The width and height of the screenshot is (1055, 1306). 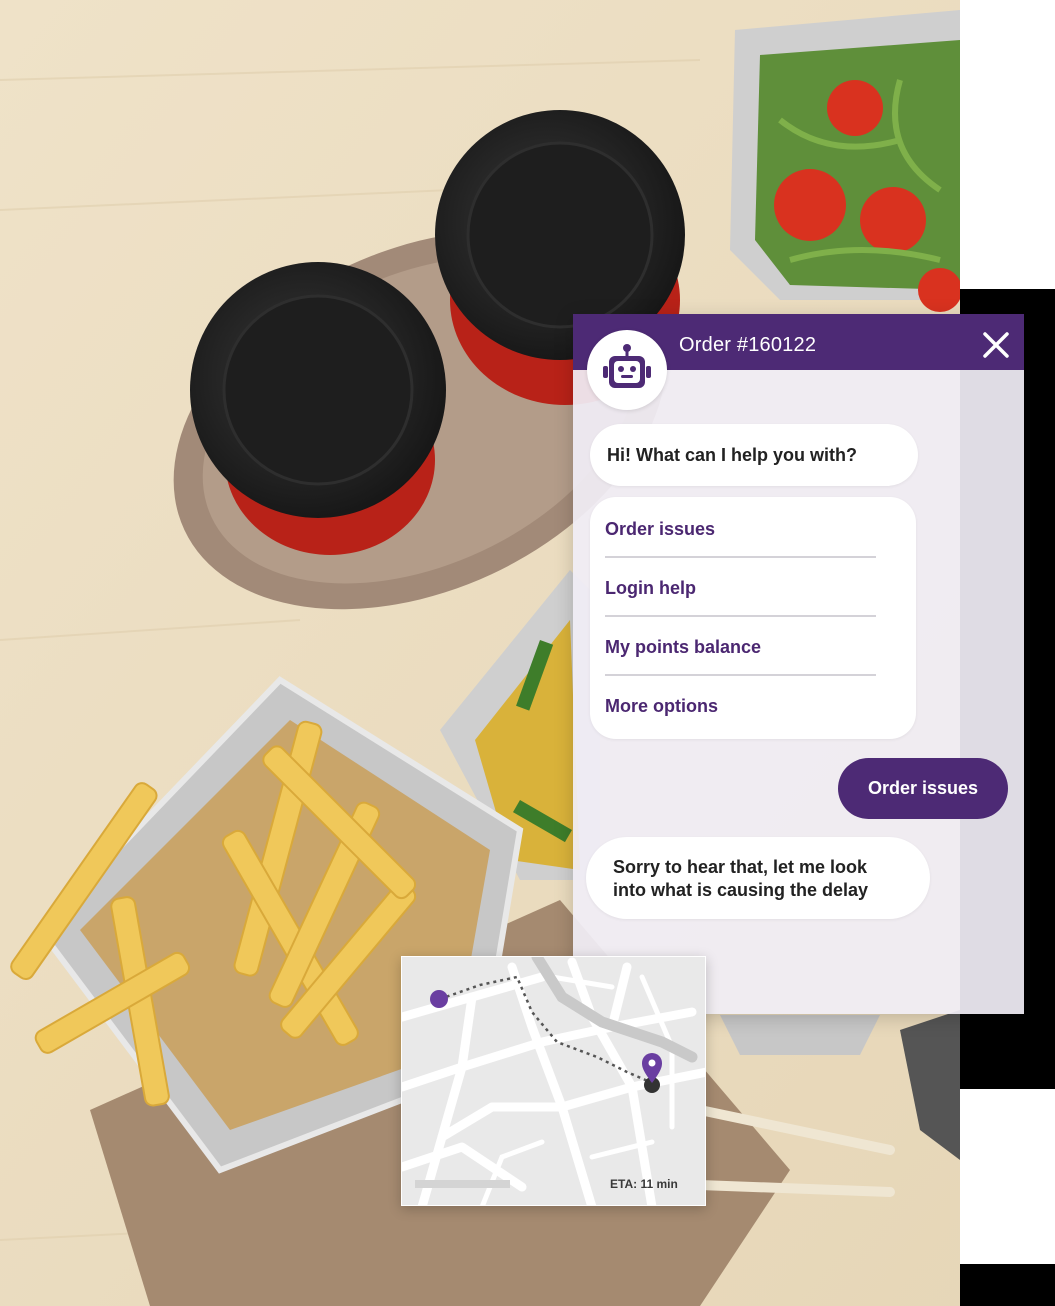 I want to click on eta-label: ETA: 11 min, so click(x=644, y=1184).